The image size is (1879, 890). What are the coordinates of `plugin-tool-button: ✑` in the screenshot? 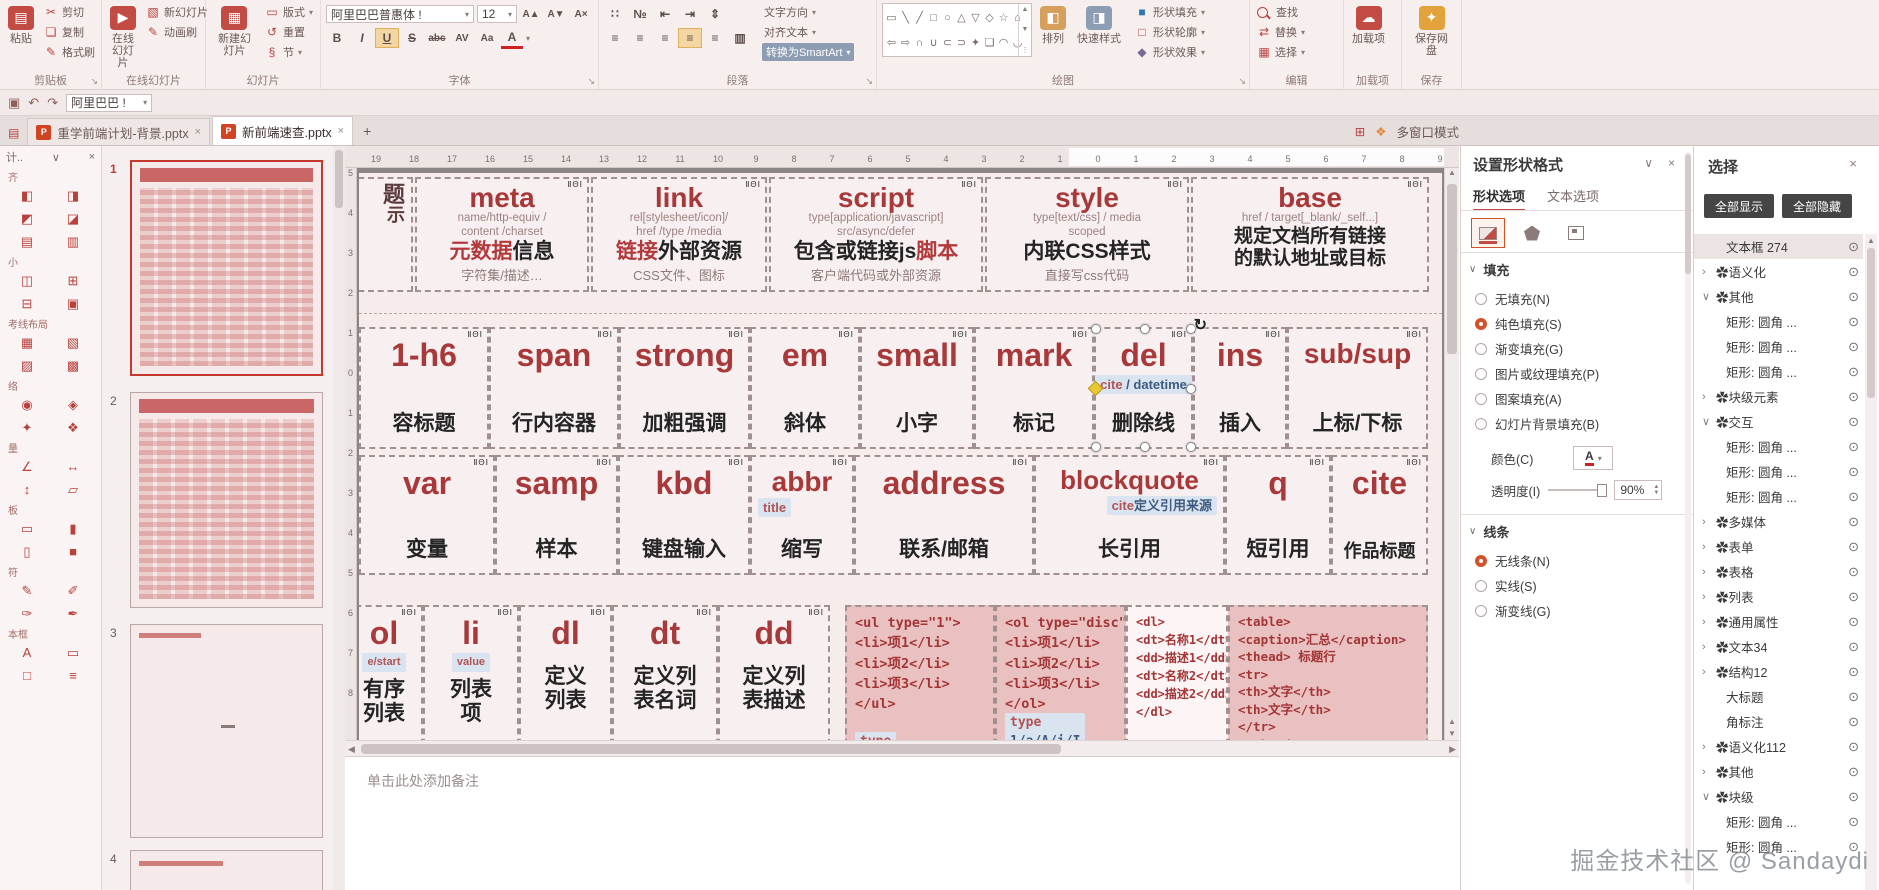 It's located at (27, 613).